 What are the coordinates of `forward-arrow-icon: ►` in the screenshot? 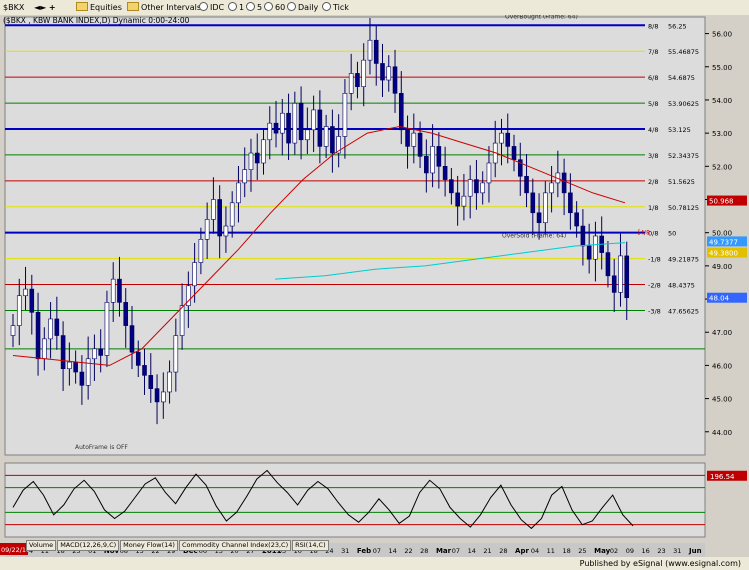 It's located at (43, 7).